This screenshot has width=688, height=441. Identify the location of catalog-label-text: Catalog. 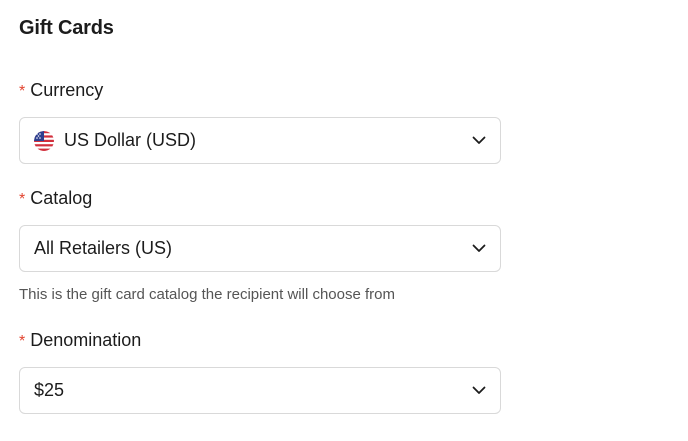
(61, 198).